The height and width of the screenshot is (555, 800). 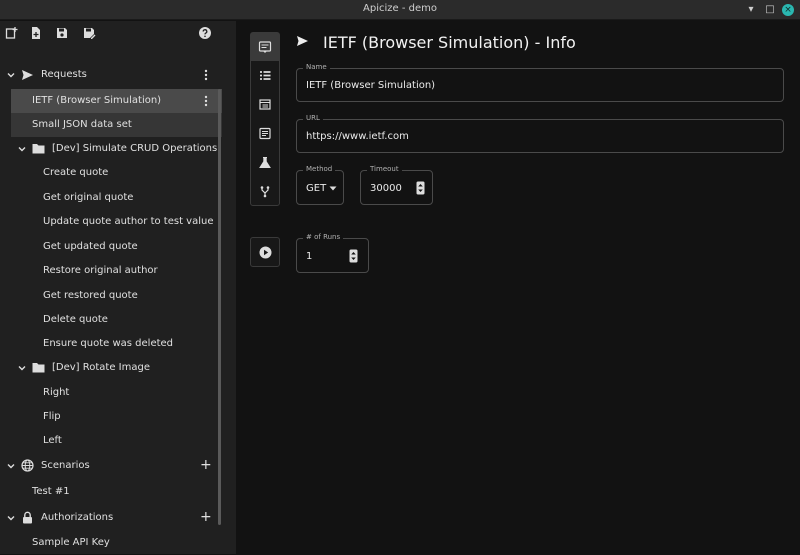 What do you see at coordinates (77, 517) in the screenshot?
I see `authorizations-label: Authorizations` at bounding box center [77, 517].